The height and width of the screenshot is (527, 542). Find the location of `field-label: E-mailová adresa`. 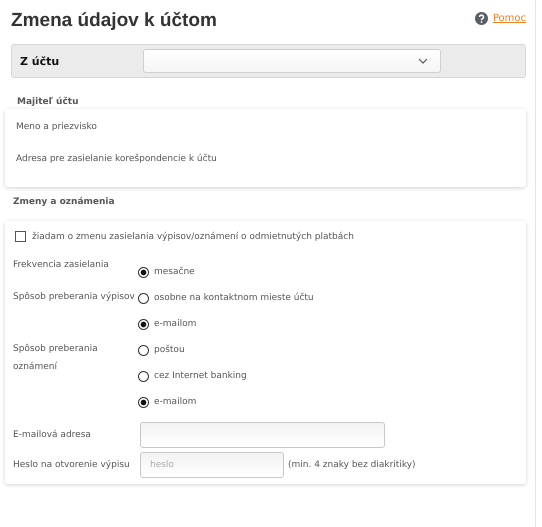

field-label: E-mailová adresa is located at coordinates (52, 435).